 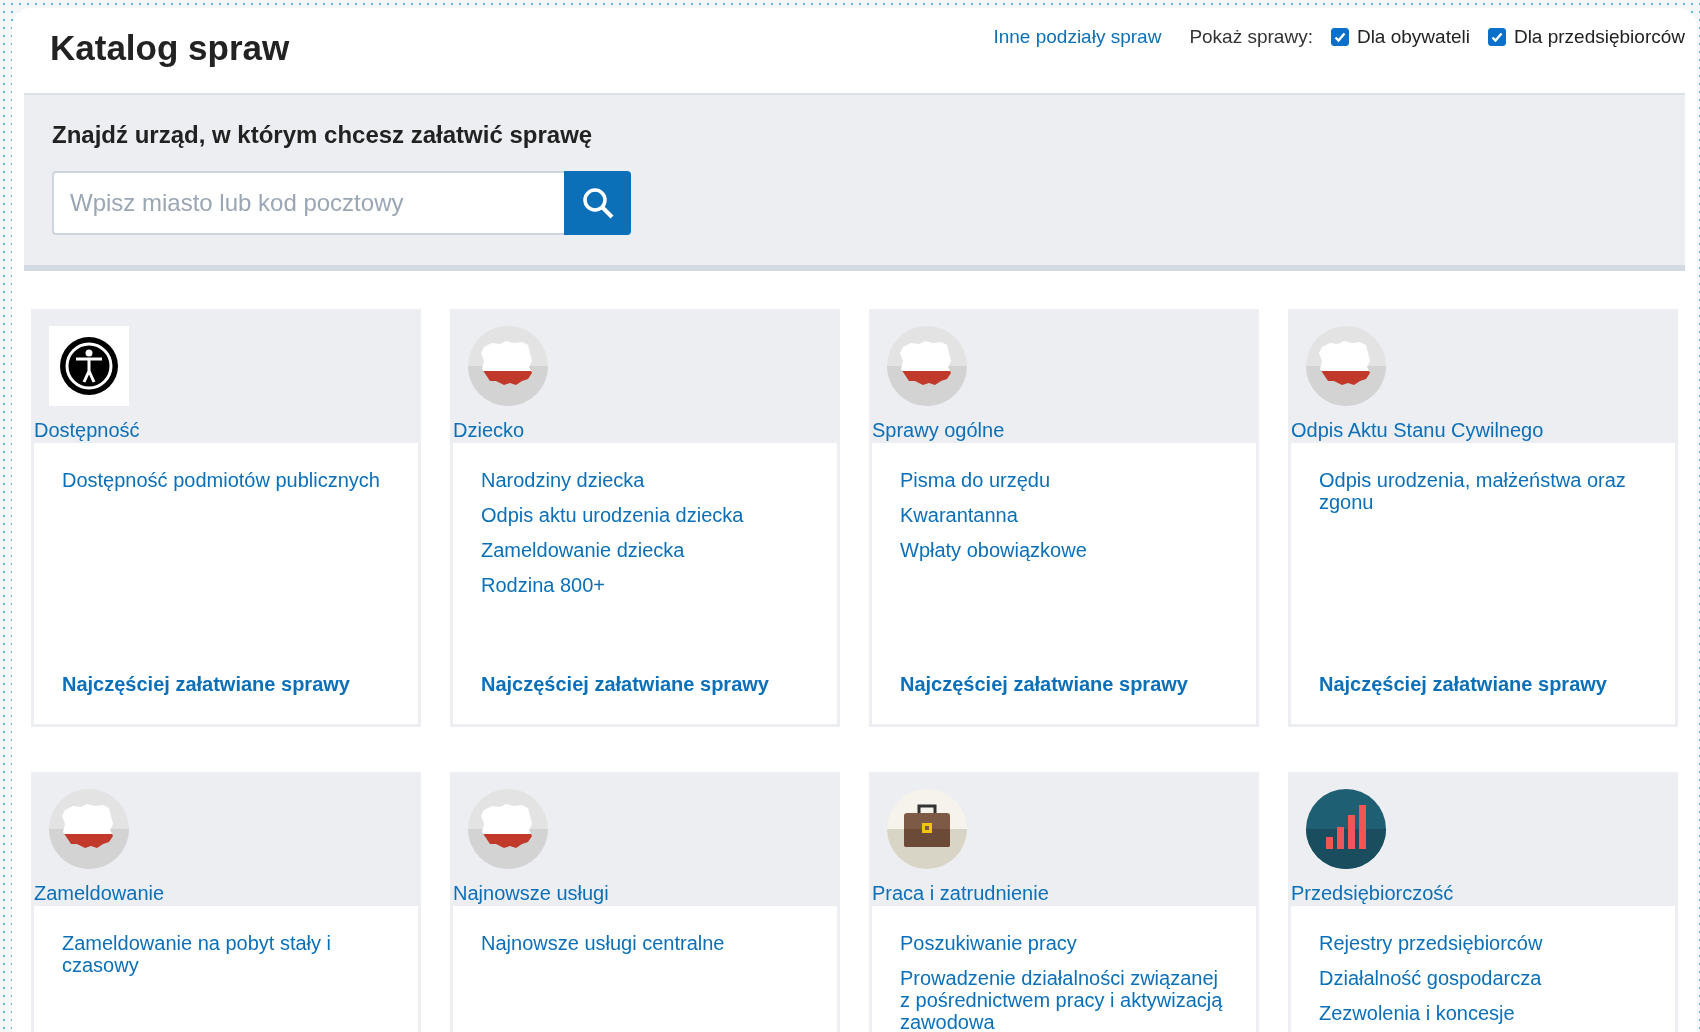 What do you see at coordinates (1483, 943) in the screenshot?
I see `service-link: Rejestry przedsiębiorców` at bounding box center [1483, 943].